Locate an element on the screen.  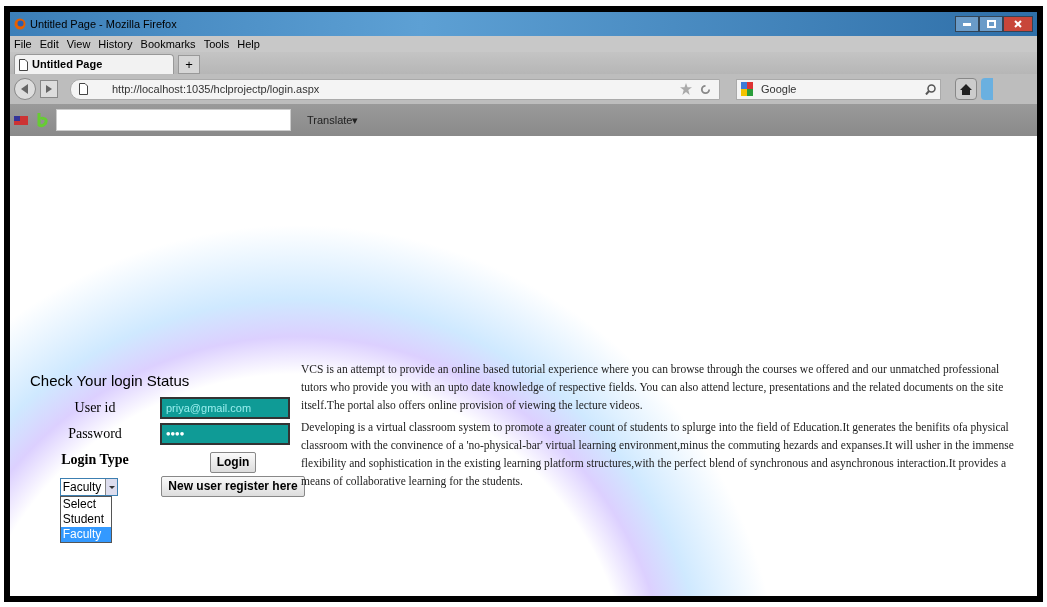
back-button is located at coordinates (25, 89).